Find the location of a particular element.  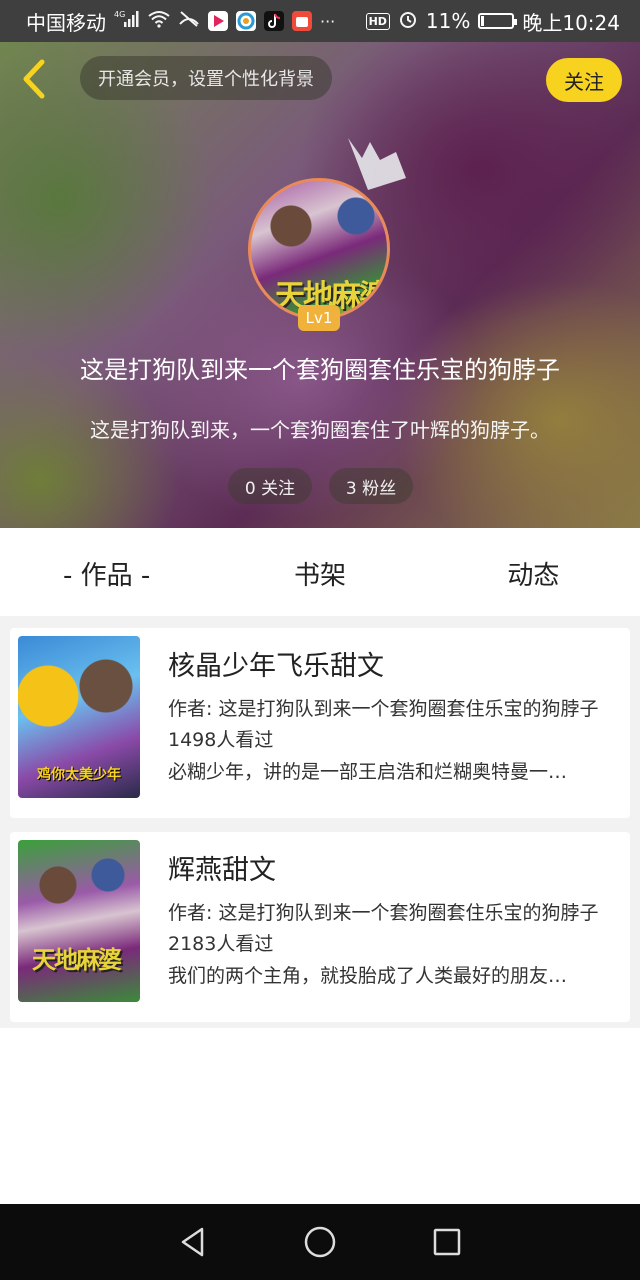

svg-text: 4G is located at coordinates (119, 14).